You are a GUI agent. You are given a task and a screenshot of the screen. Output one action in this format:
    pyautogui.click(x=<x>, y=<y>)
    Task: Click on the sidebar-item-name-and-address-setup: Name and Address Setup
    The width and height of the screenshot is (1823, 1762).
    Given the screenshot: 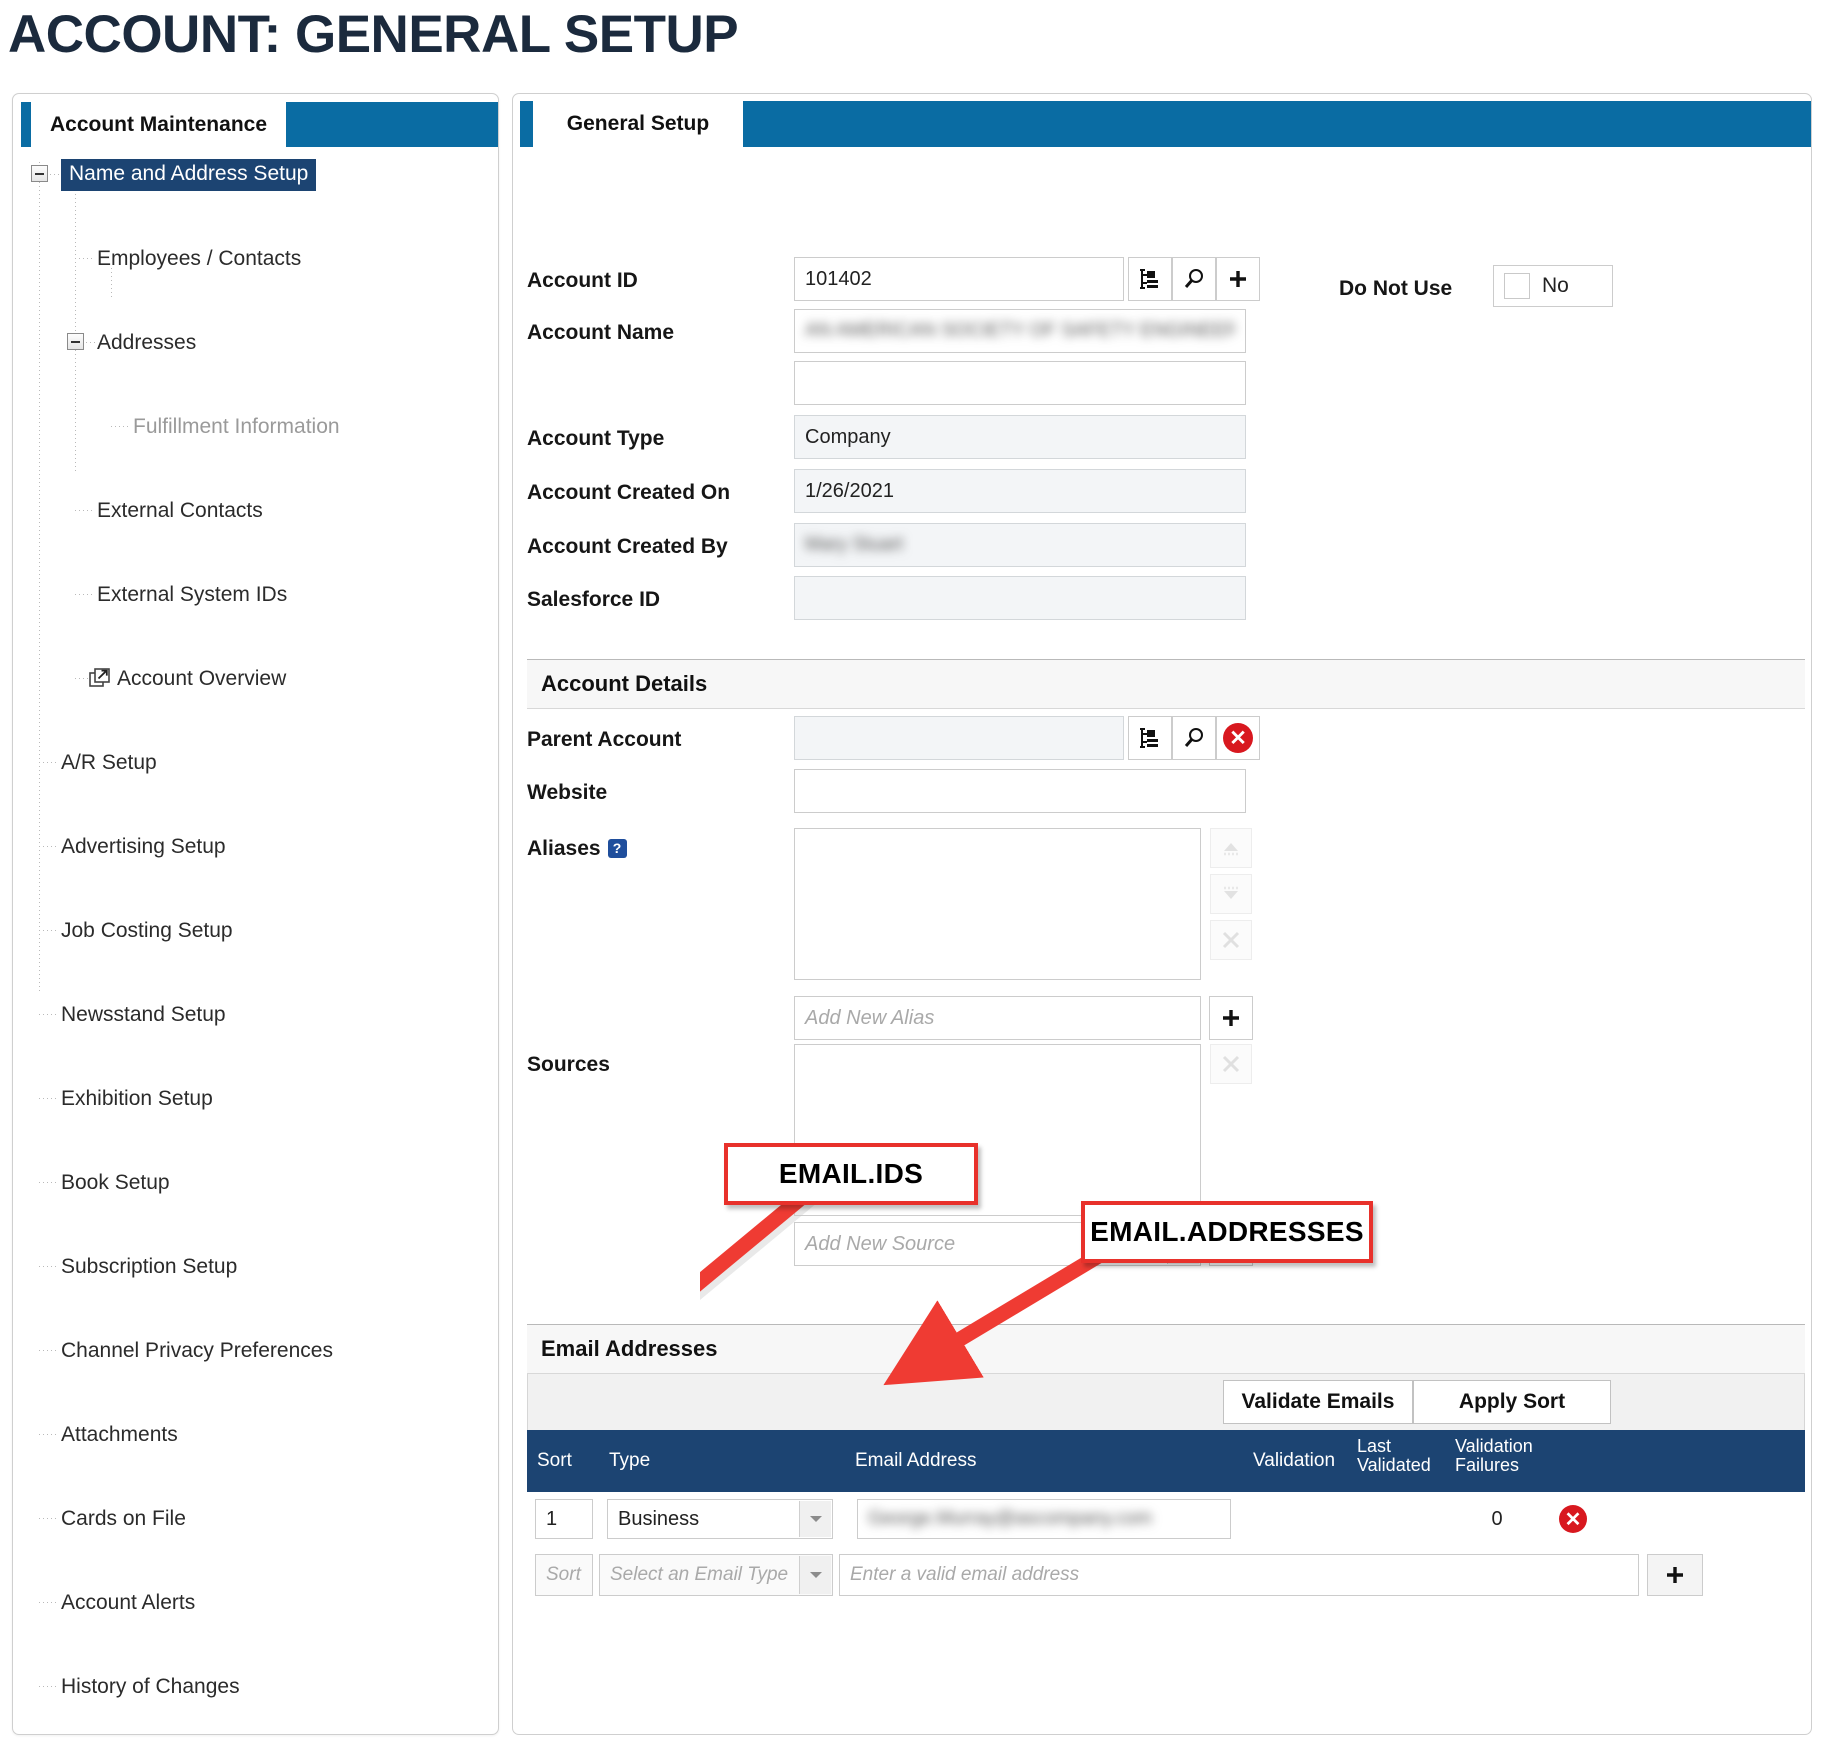 What is the action you would take?
    pyautogui.click(x=255, y=174)
    